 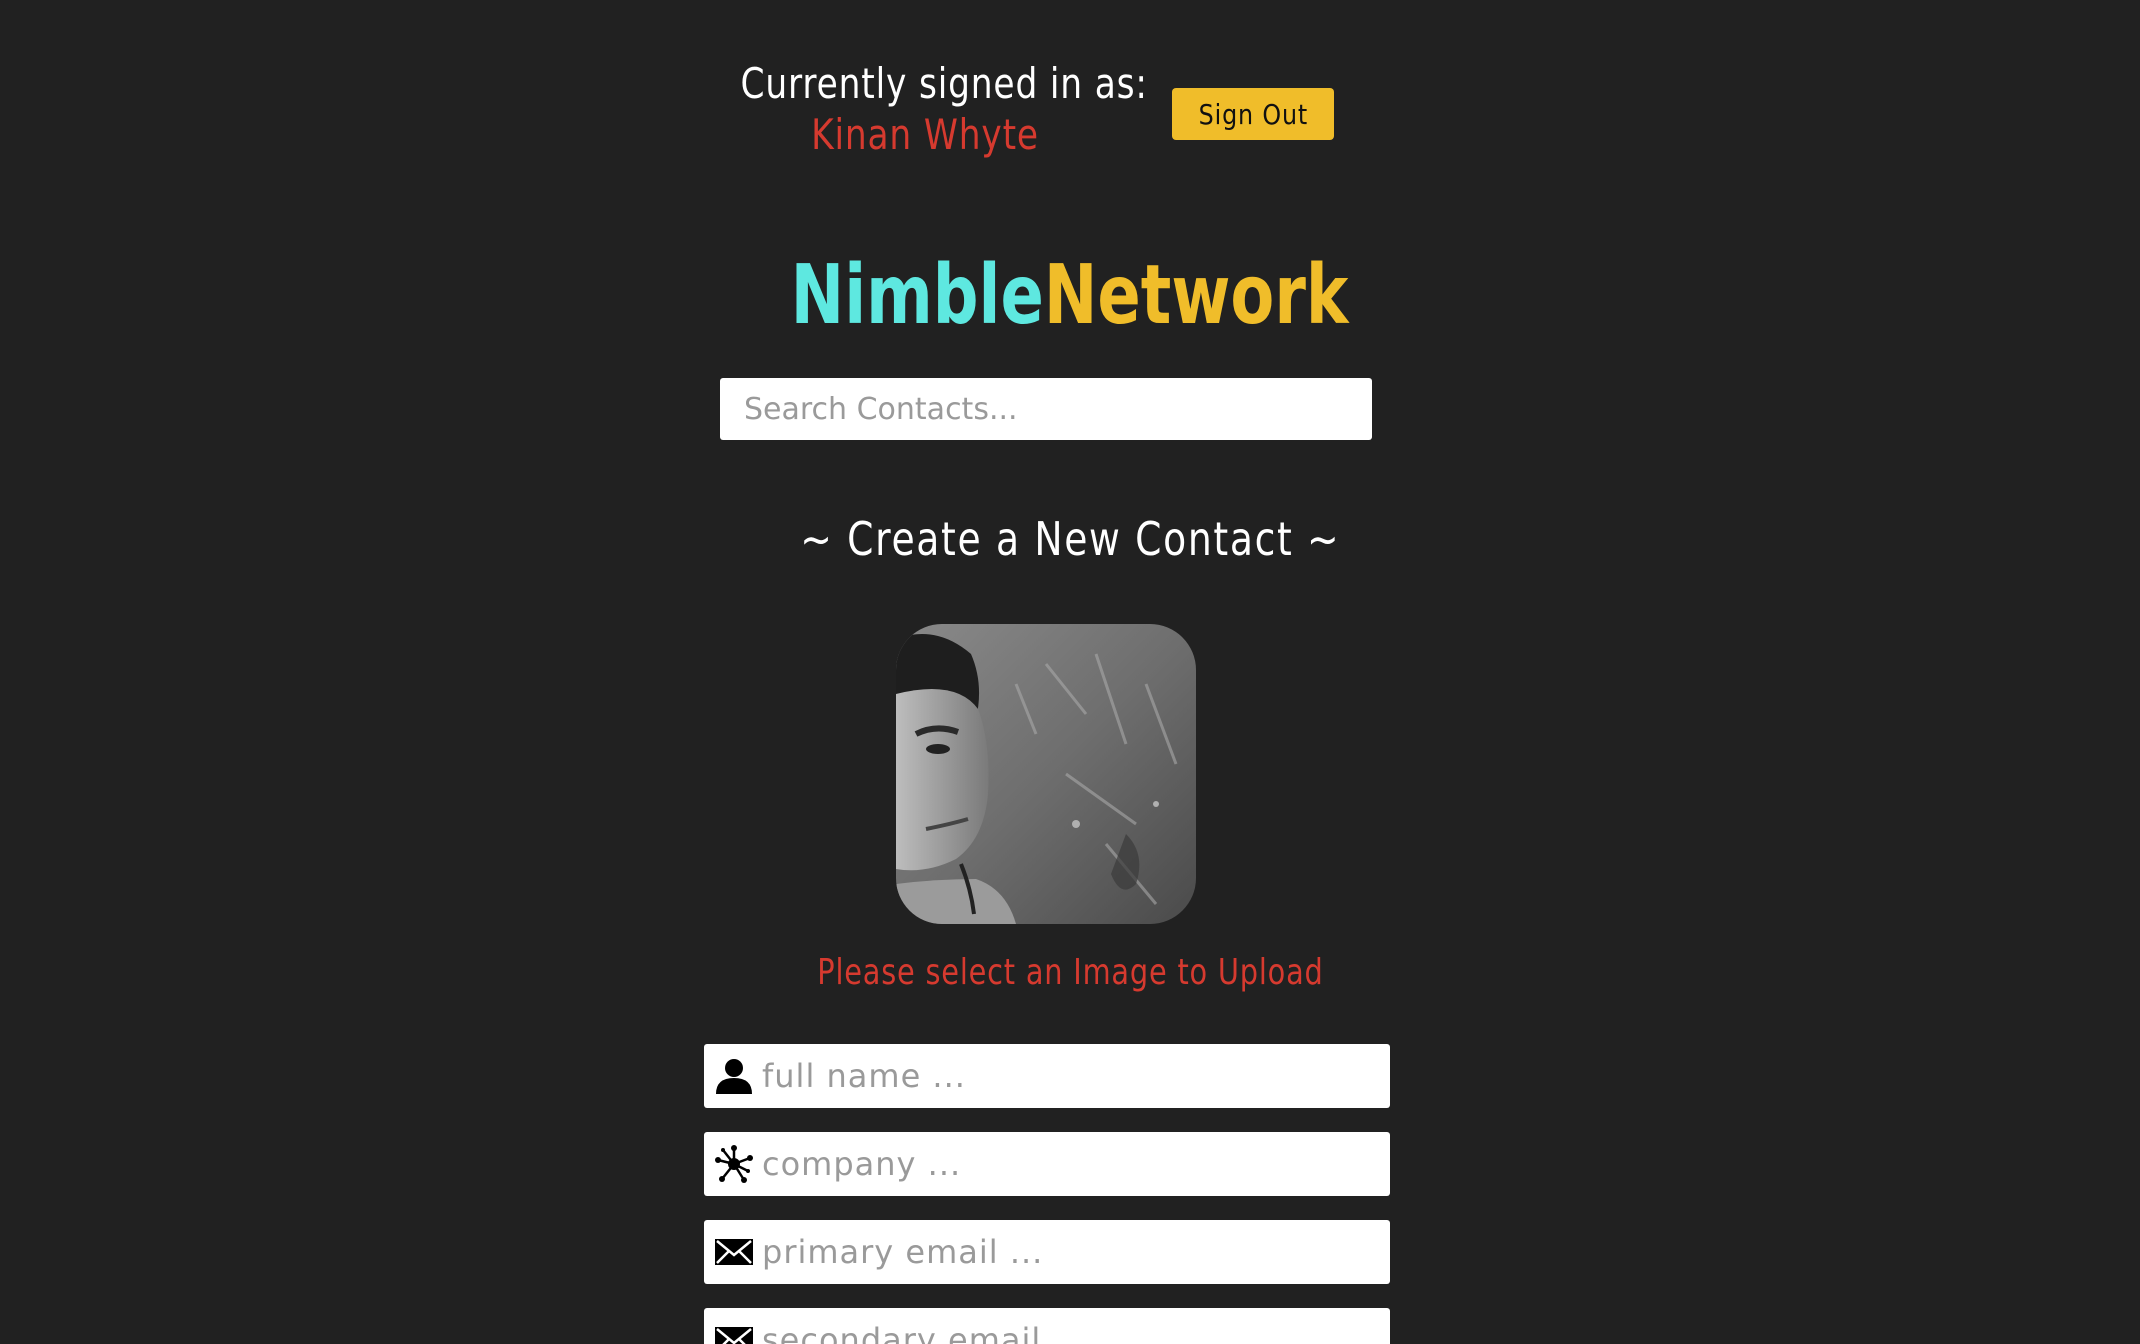 I want to click on sign-out-label: Sign Out, so click(x=1253, y=114).